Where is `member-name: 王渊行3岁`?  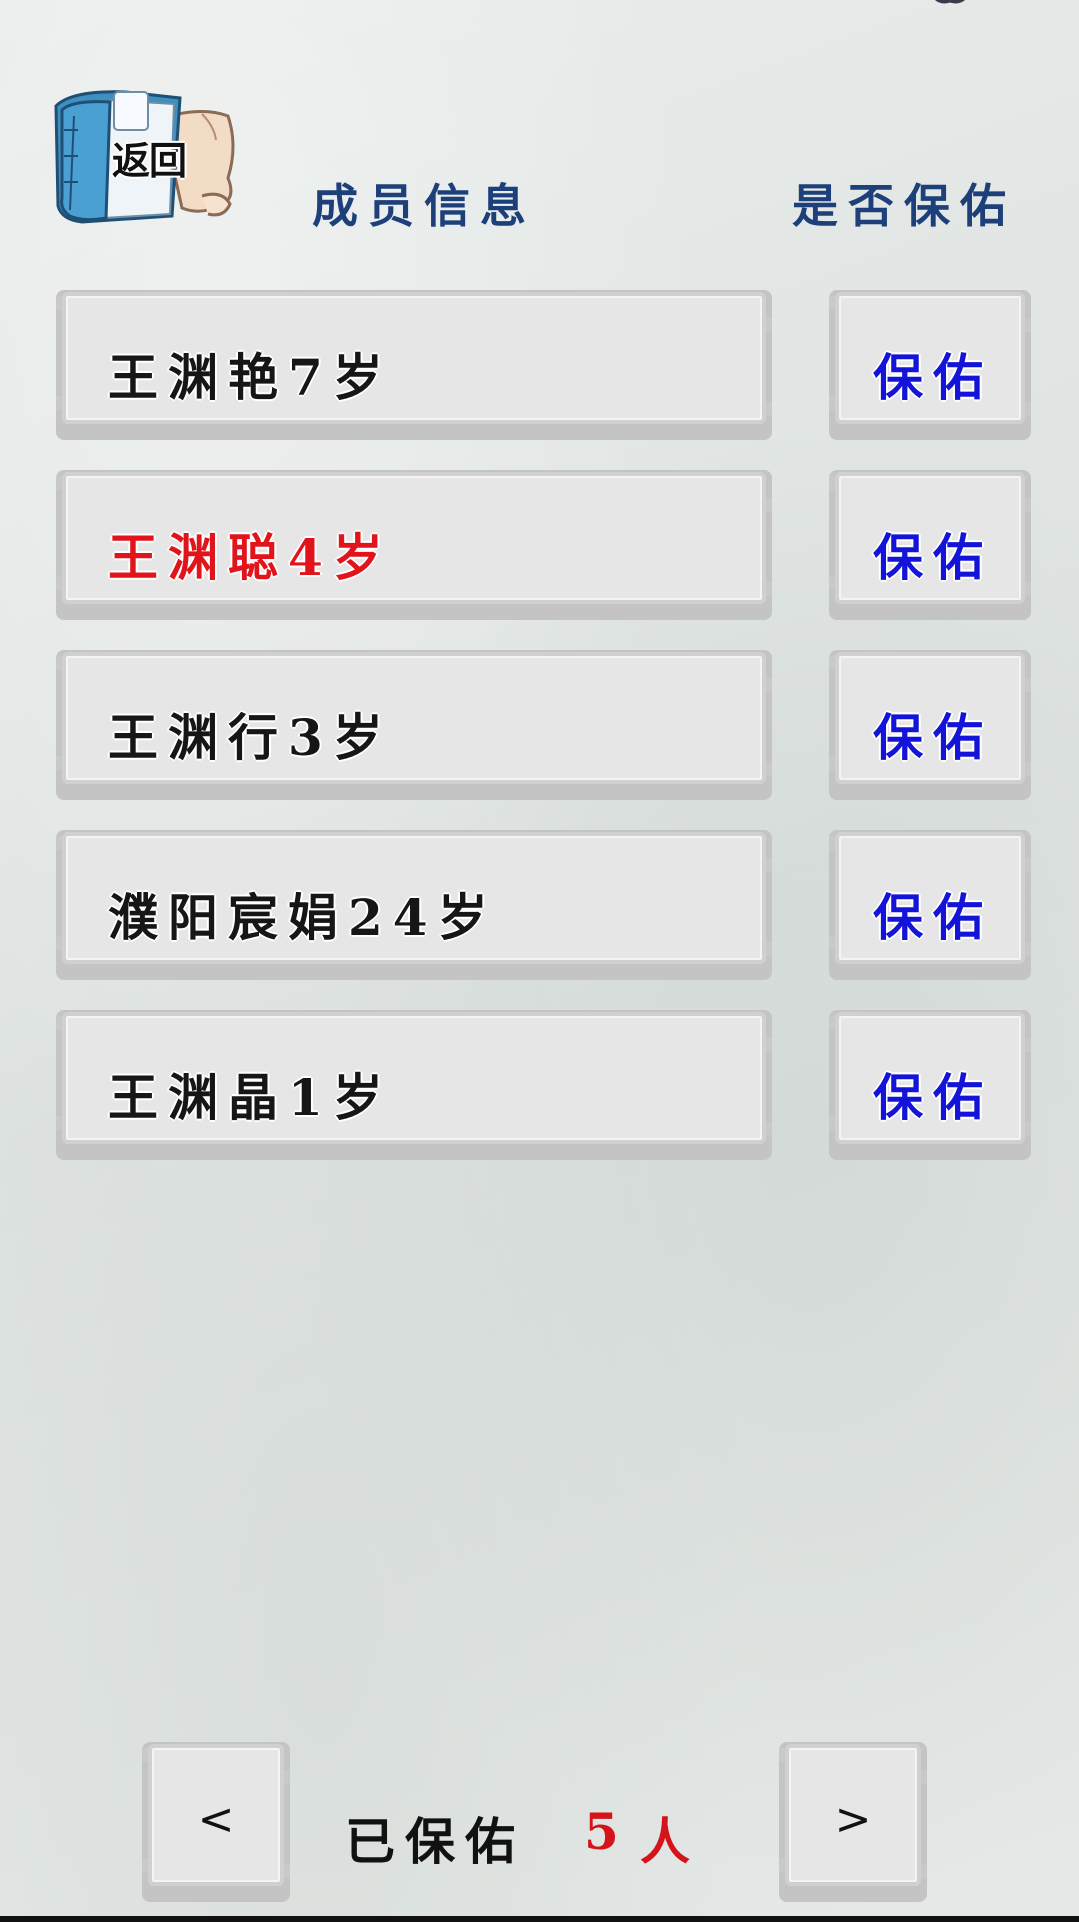
member-name: 王渊行3岁 is located at coordinates (250, 737).